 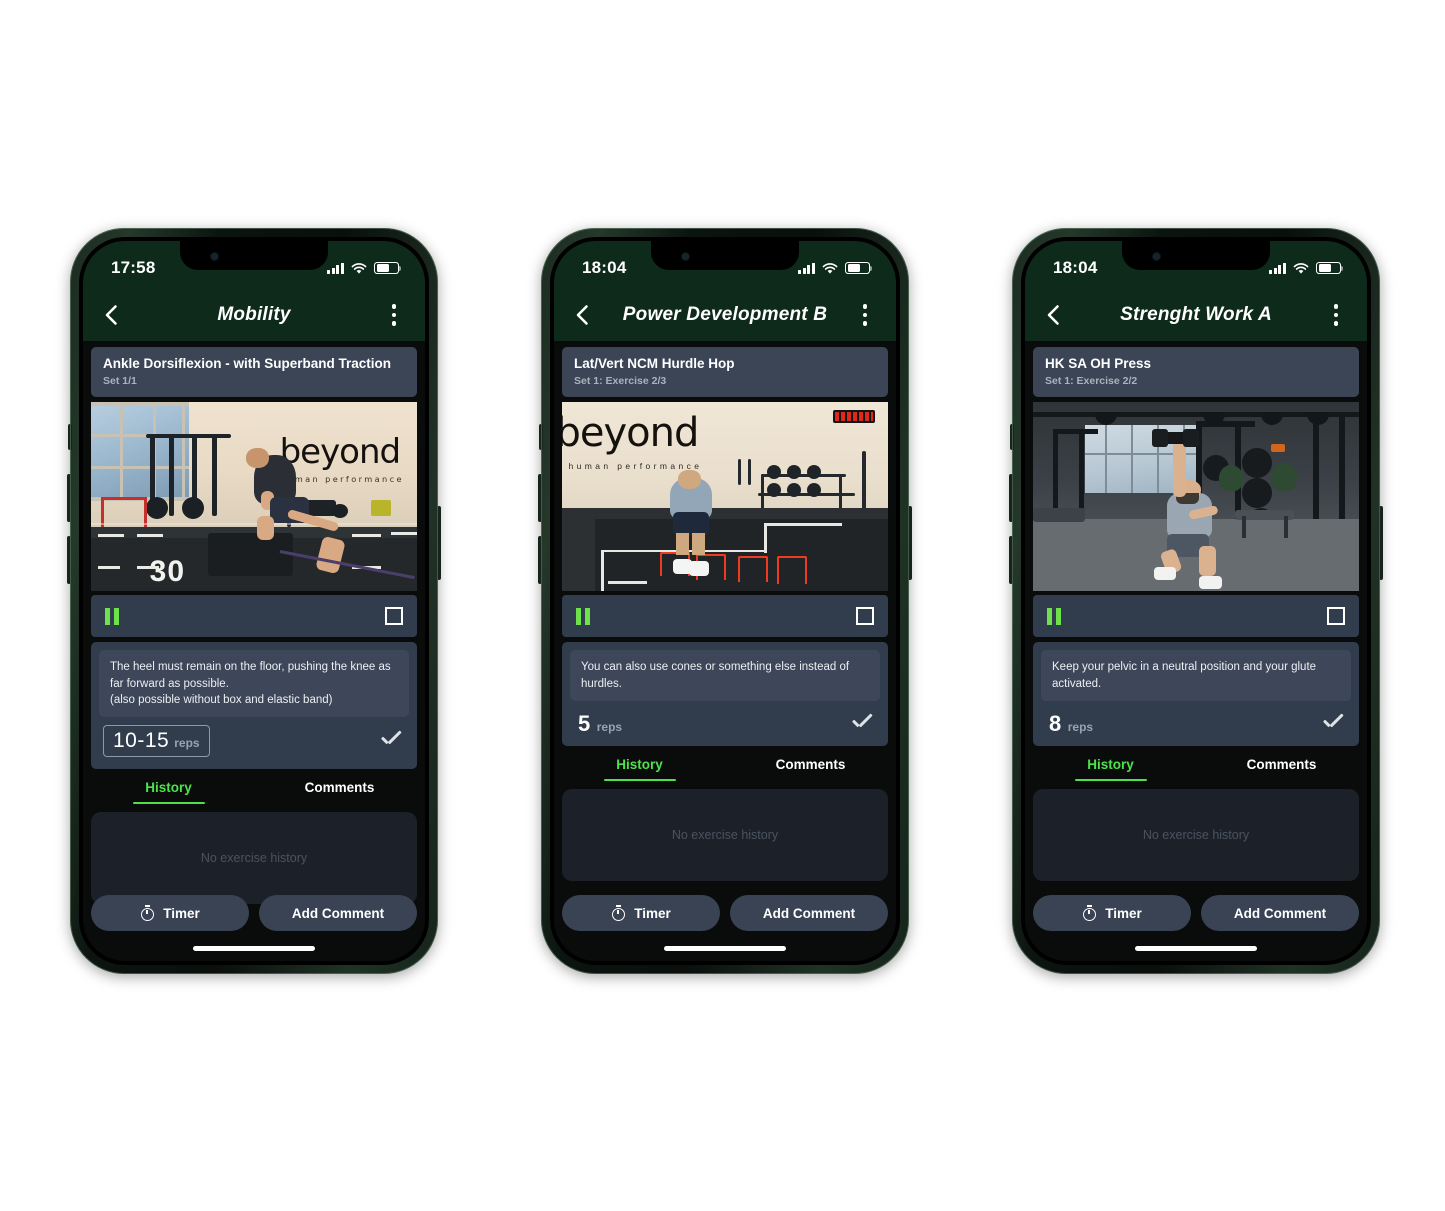 I want to click on exercise-video-player-2: beyond human performance, so click(x=725, y=497).